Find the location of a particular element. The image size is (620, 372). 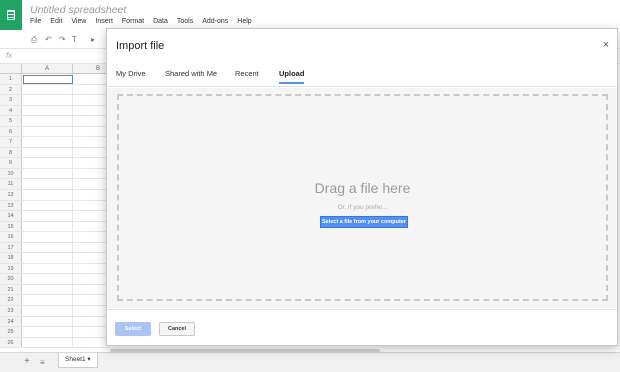

more-tools-icon: ▸ is located at coordinates (93, 40).